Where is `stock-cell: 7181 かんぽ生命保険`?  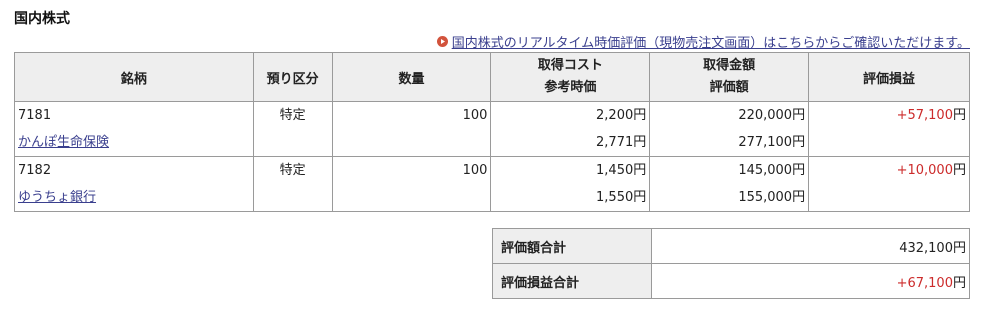
stock-cell: 7181 かんぽ生命保険 is located at coordinates (134, 129).